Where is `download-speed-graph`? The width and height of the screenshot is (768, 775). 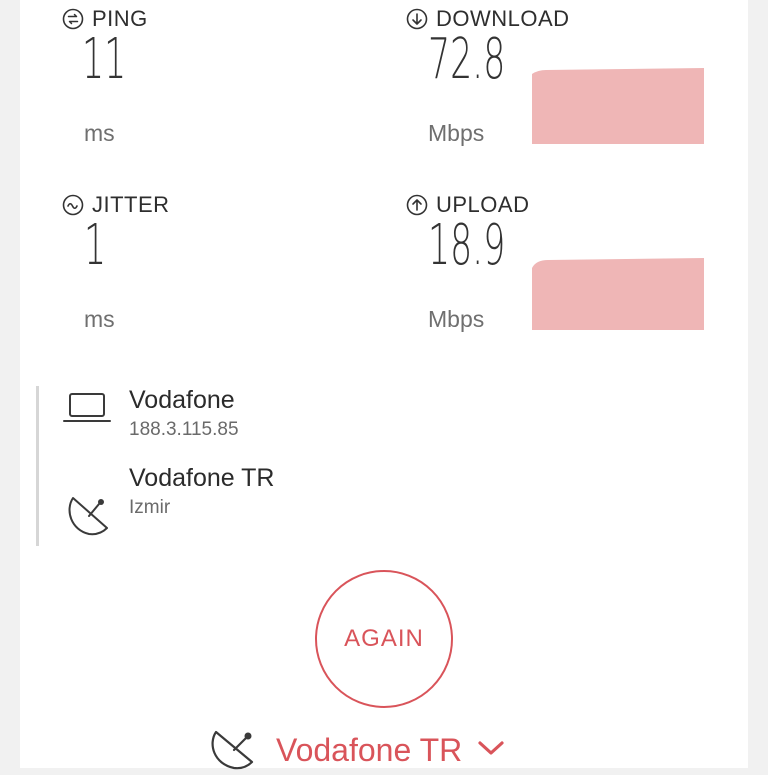
download-speed-graph is located at coordinates (618, 106).